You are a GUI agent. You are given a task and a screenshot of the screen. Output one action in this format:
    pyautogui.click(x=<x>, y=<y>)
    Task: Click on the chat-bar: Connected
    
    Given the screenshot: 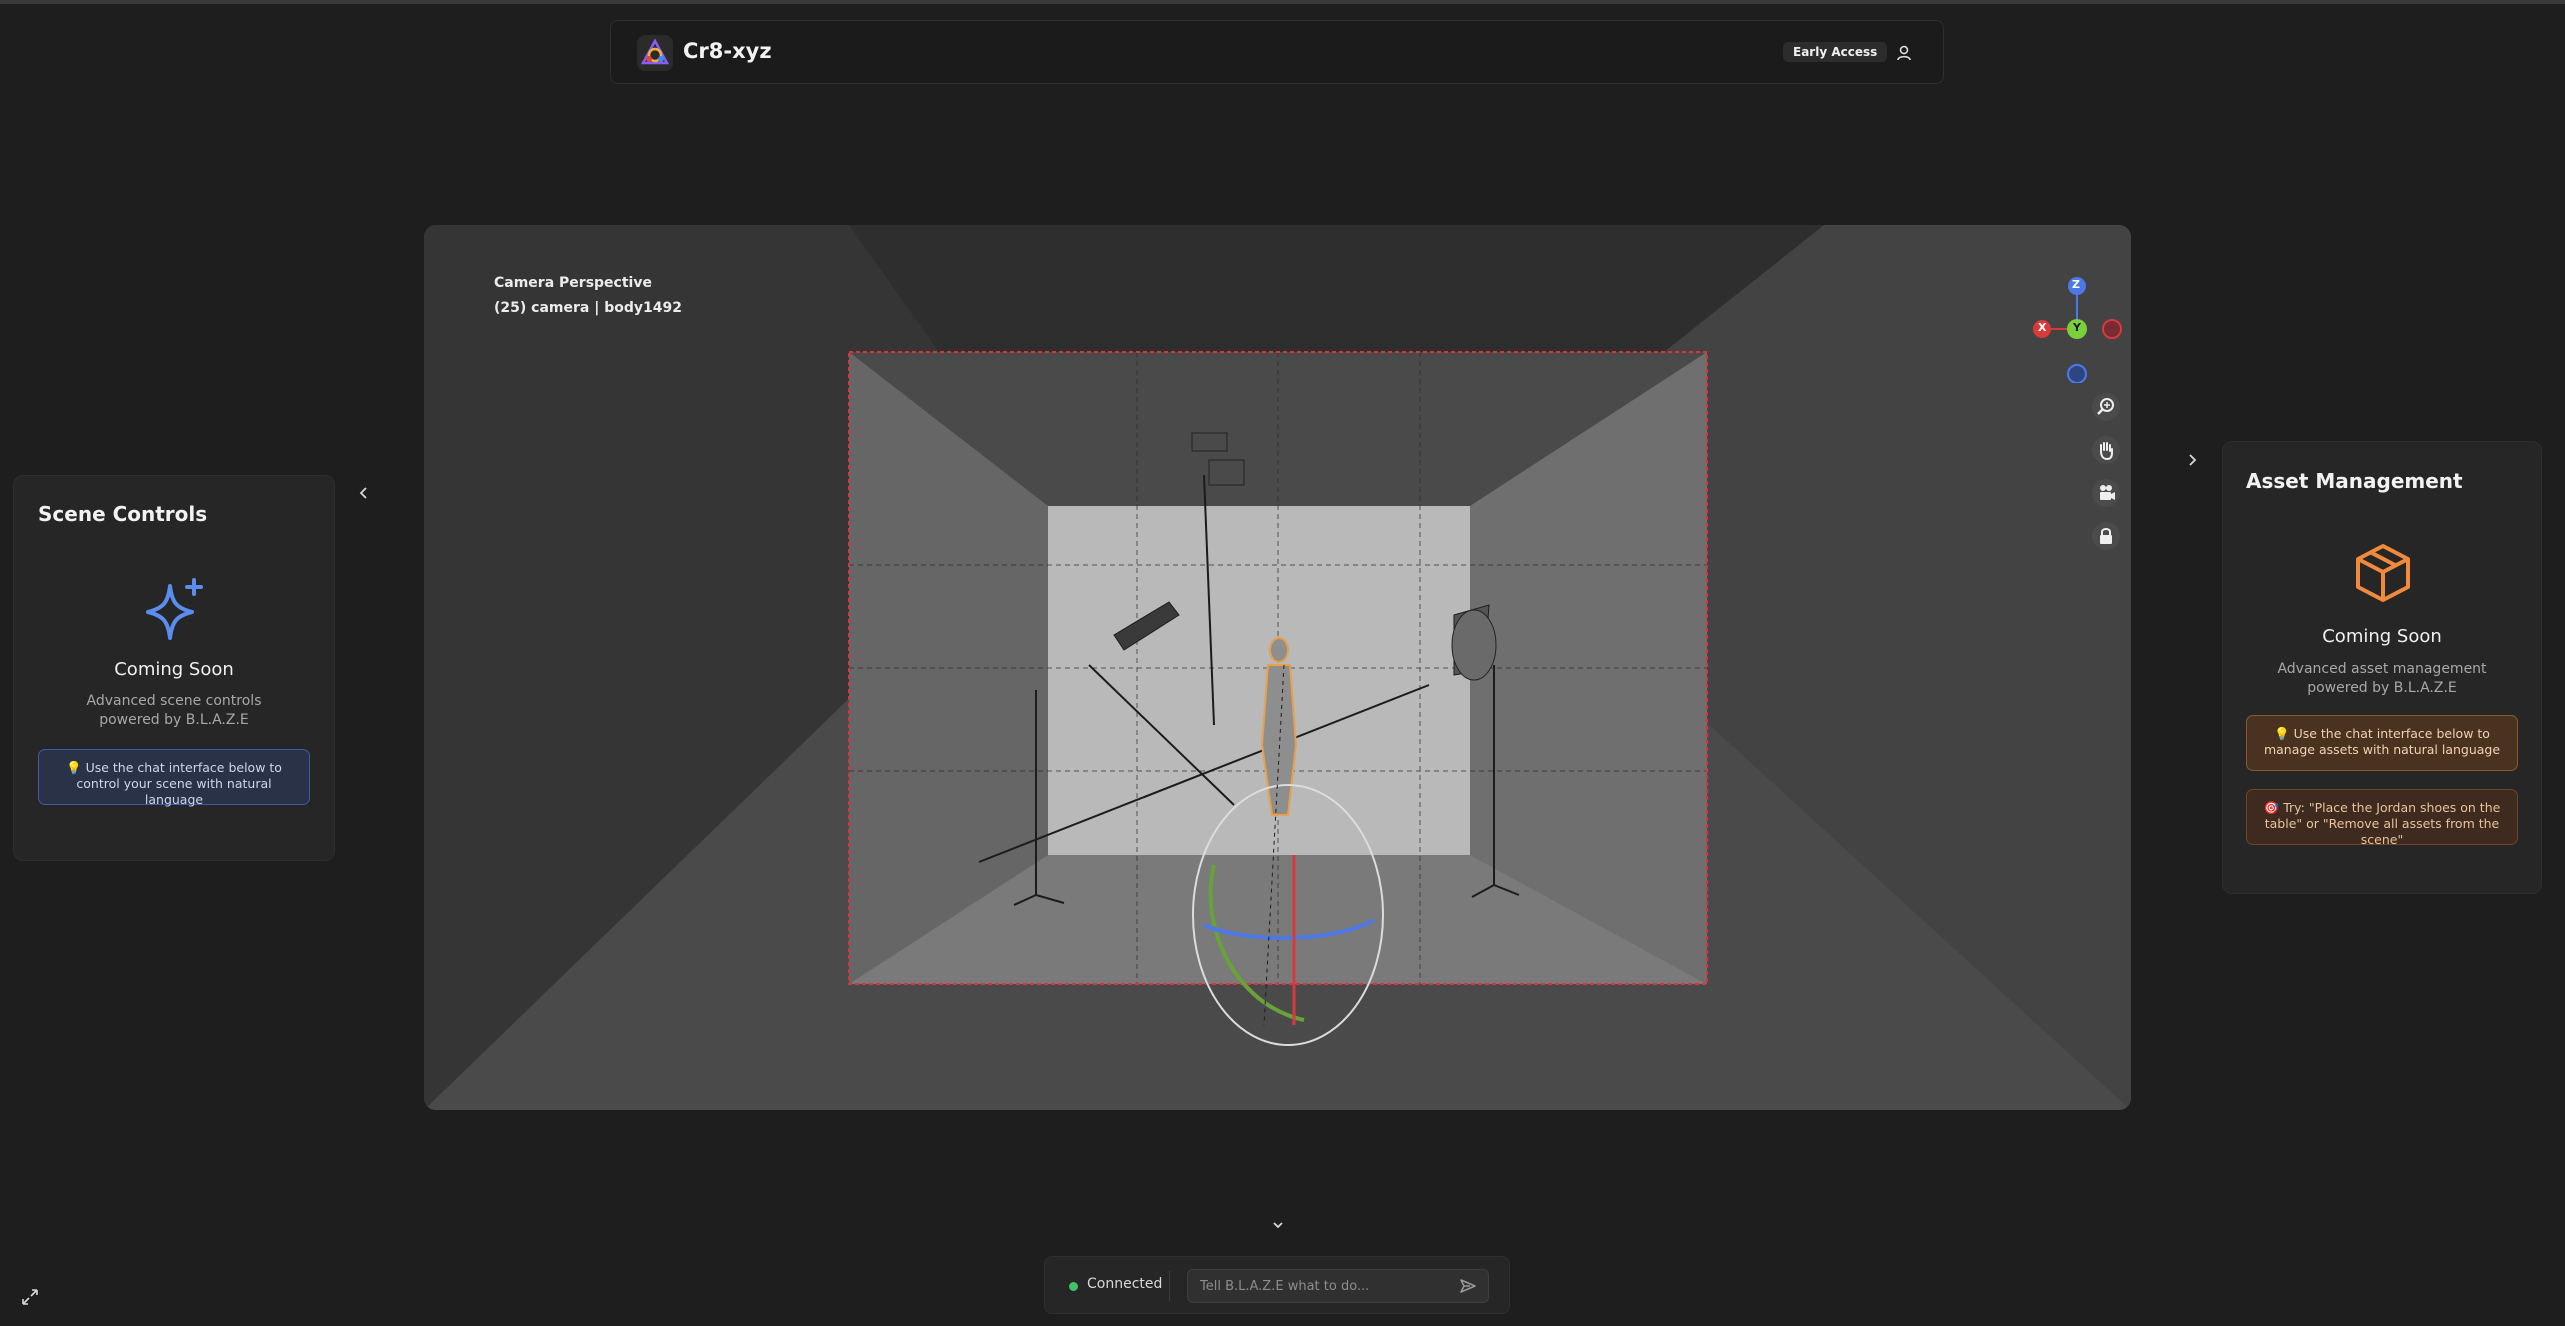 What is the action you would take?
    pyautogui.click(x=1277, y=1285)
    